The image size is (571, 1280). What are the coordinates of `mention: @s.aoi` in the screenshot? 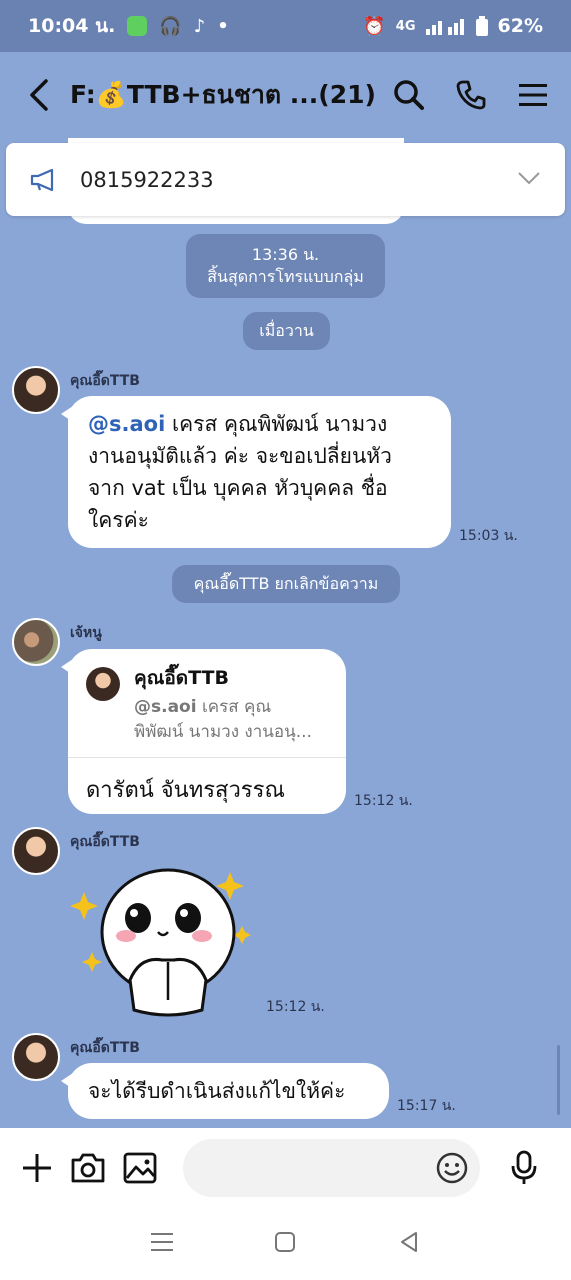 It's located at (126, 424).